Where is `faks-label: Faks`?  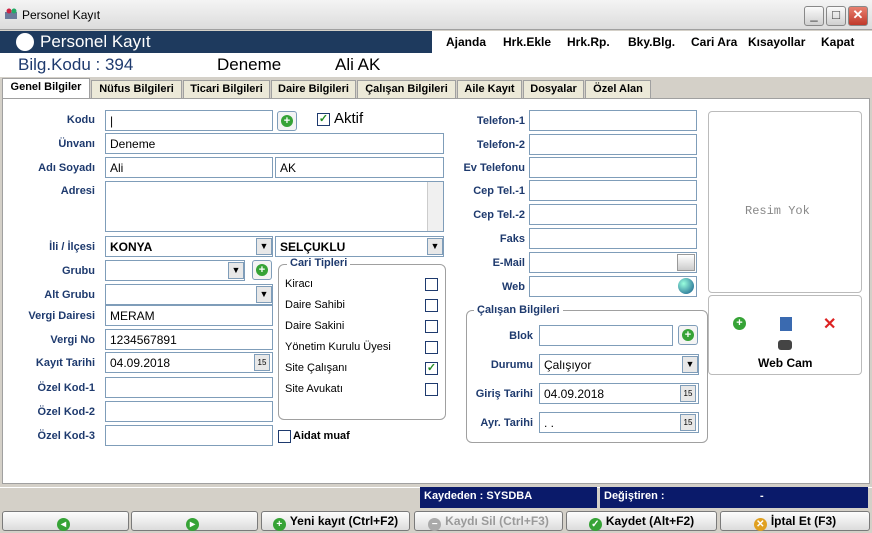 faks-label: Faks is located at coordinates (512, 239).